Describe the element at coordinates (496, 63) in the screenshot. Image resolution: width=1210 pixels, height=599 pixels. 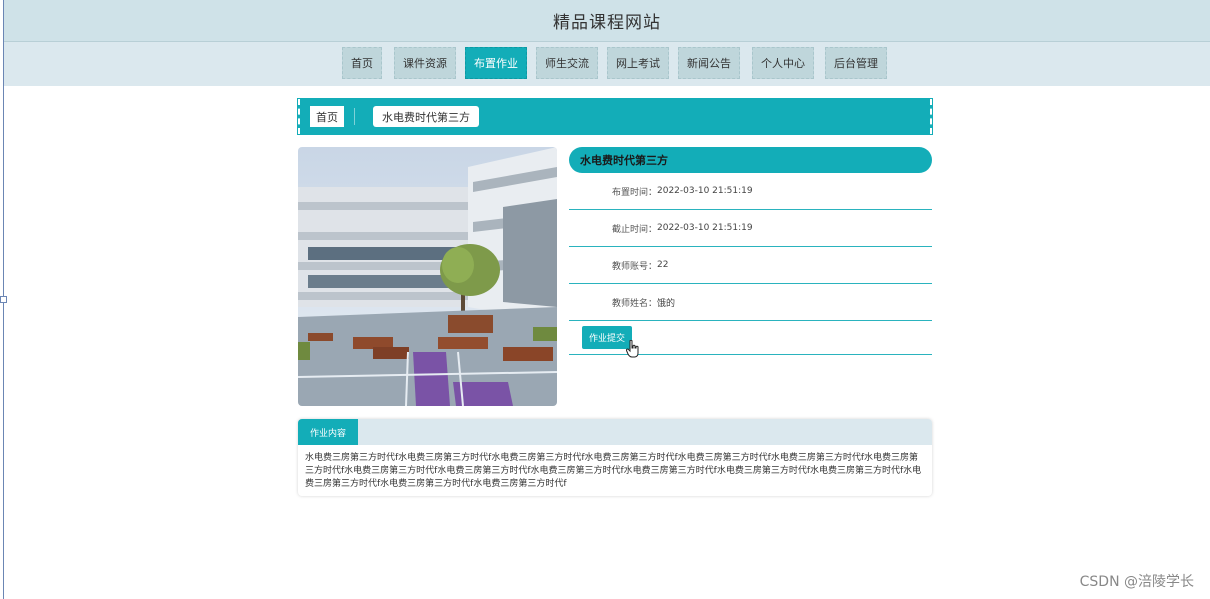
I see `nav-item-assign-homework: 布置作业` at that location.